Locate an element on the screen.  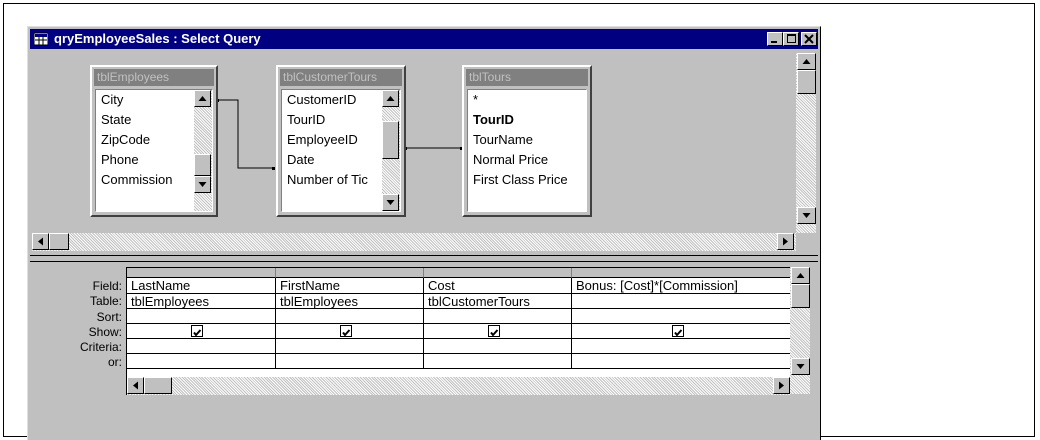
field-item: * is located at coordinates (527, 100).